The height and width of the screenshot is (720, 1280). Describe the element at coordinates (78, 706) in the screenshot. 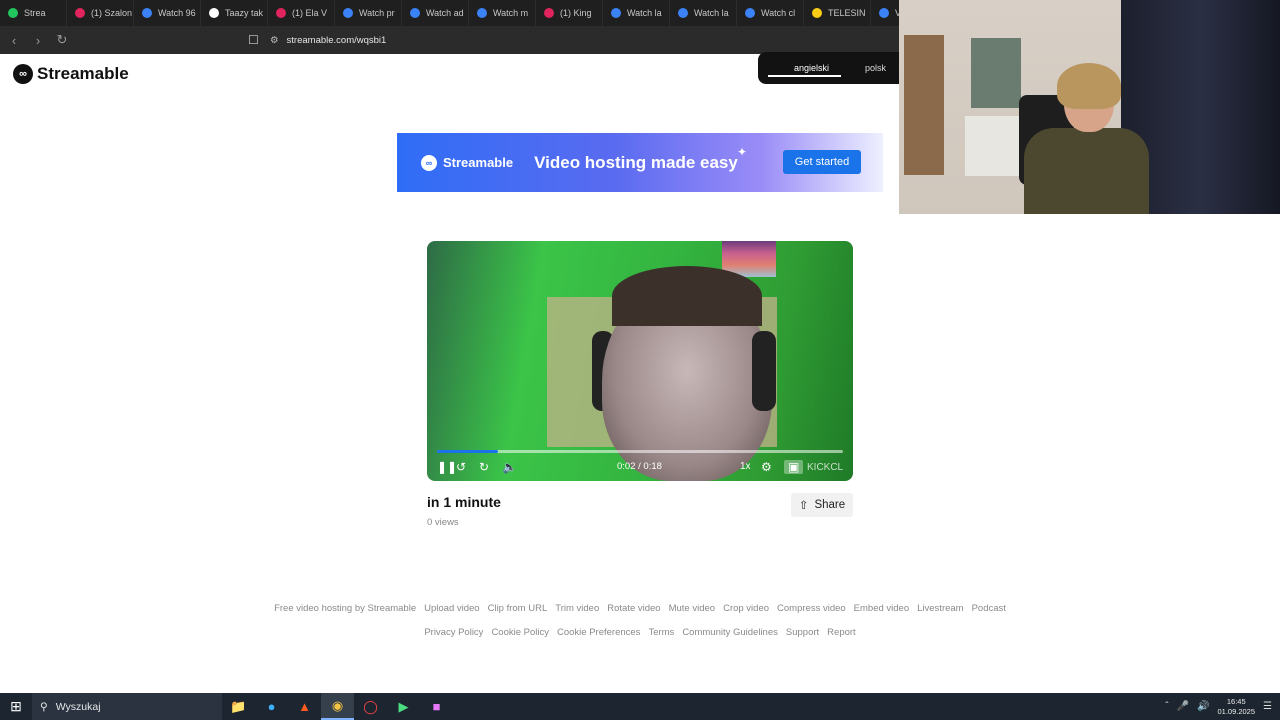

I see `taskbar-search-text: Wyszukaj` at that location.